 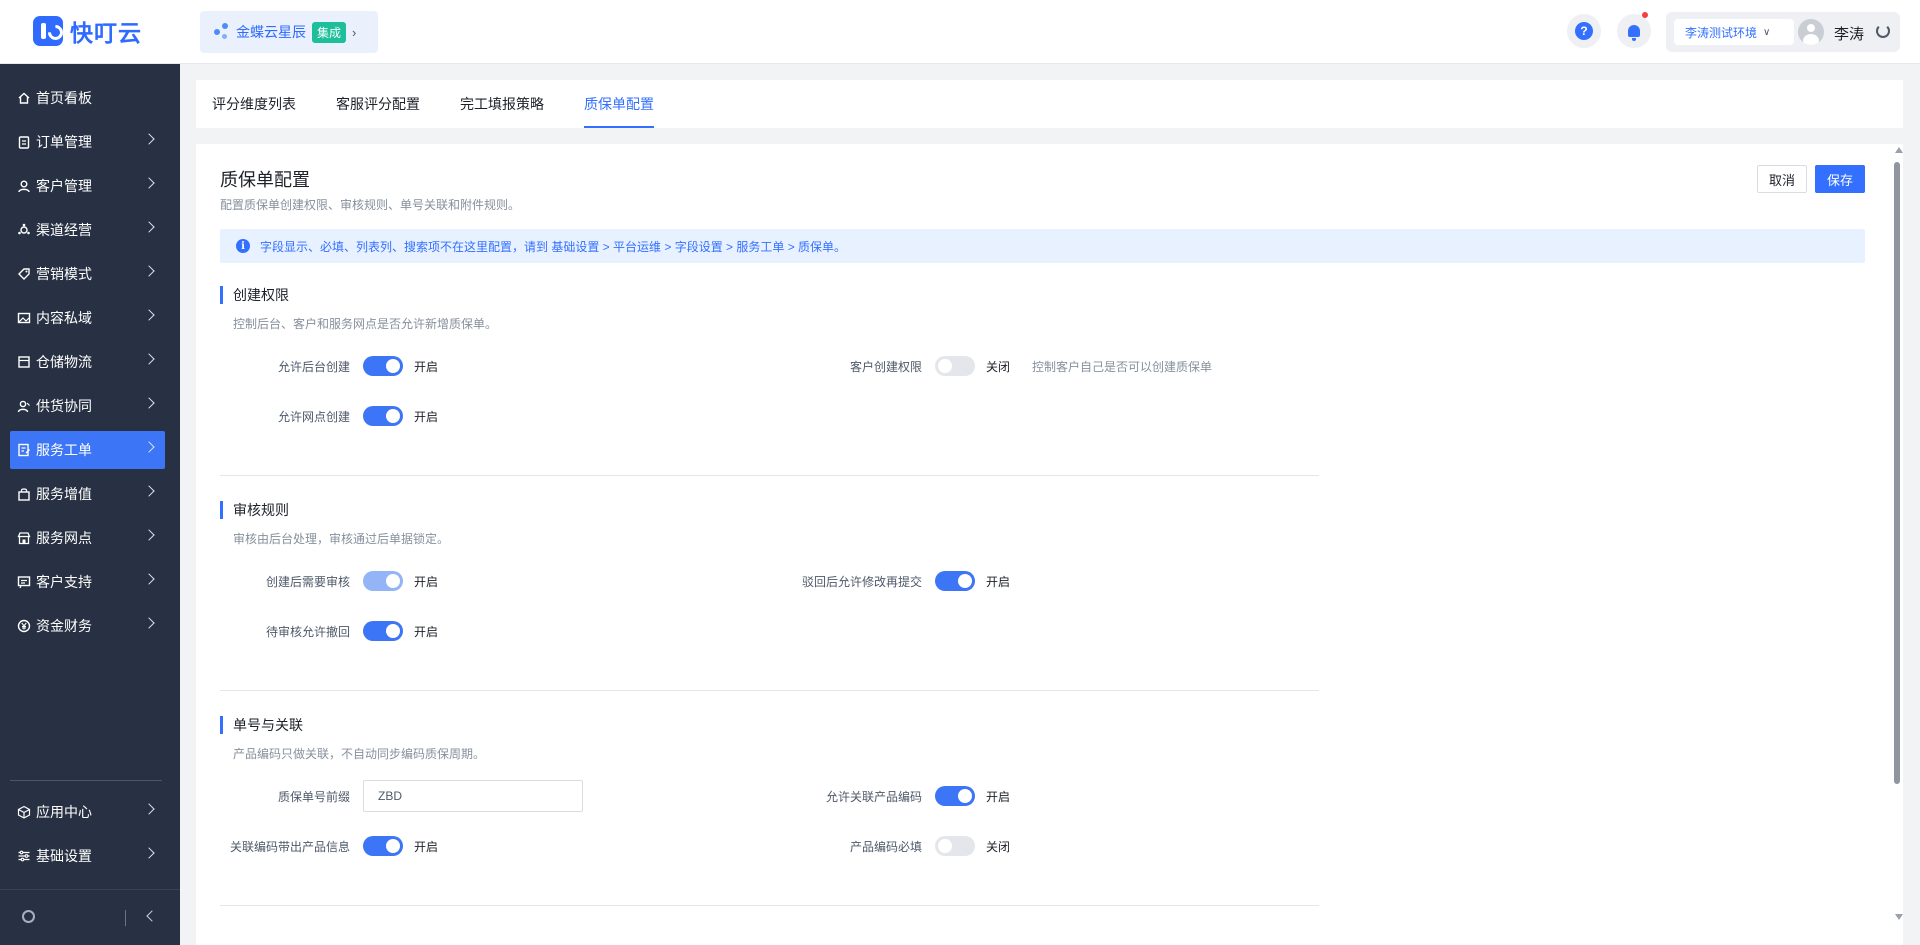 I want to click on section-title-number: 单号与关联, so click(x=261, y=725).